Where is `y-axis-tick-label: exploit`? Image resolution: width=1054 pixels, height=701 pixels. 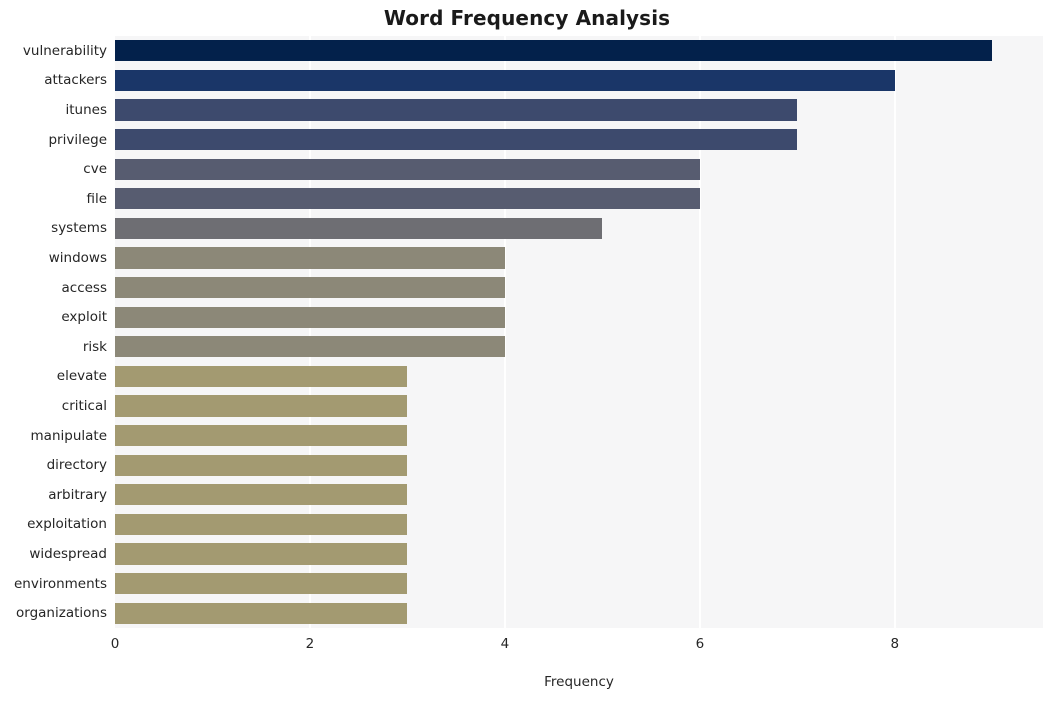 y-axis-tick-label: exploit is located at coordinates (84, 317).